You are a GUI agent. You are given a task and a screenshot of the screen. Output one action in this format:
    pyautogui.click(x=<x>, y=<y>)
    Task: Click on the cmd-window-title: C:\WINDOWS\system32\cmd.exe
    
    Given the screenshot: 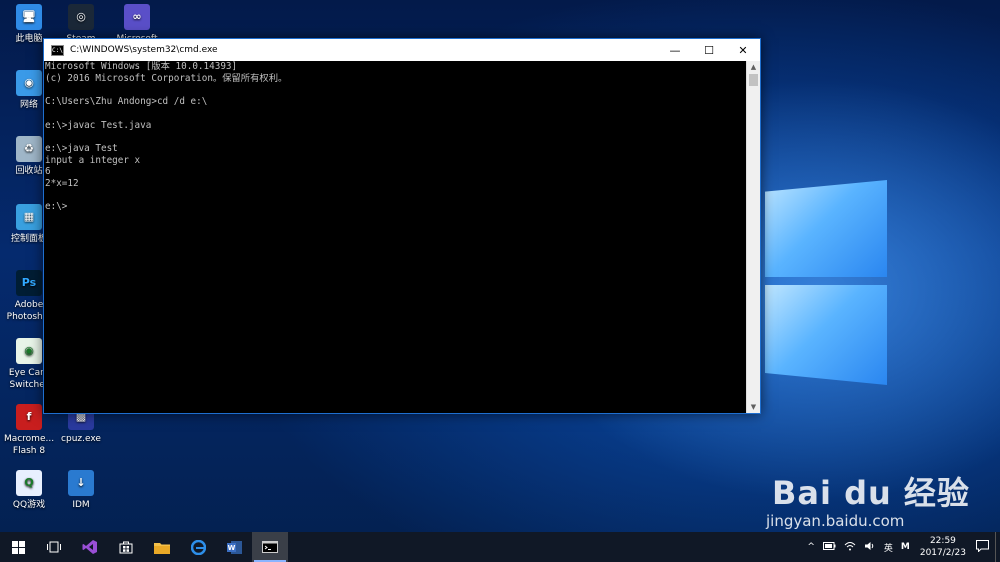 What is the action you would take?
    pyautogui.click(x=144, y=50)
    